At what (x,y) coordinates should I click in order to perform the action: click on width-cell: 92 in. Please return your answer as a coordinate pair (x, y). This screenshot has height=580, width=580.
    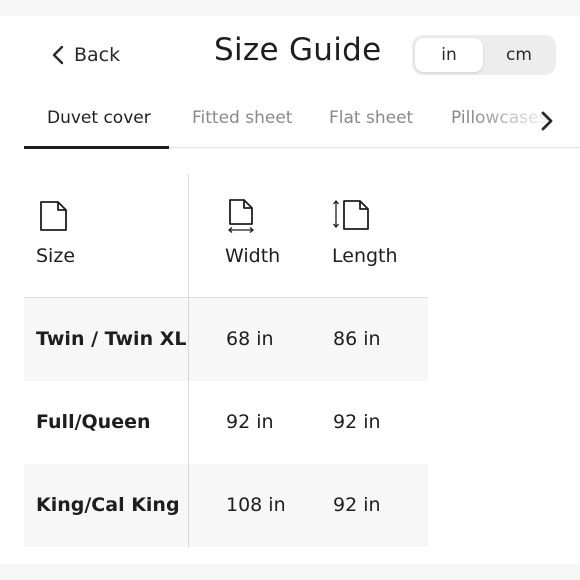
    Looking at the image, I should click on (250, 422).